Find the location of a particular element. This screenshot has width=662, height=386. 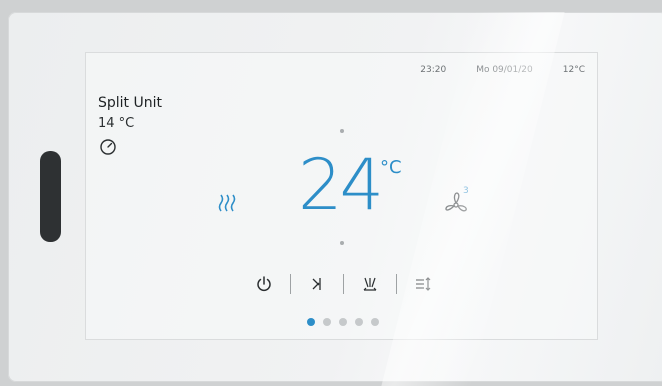

heat-waves-icon is located at coordinates (228, 203).